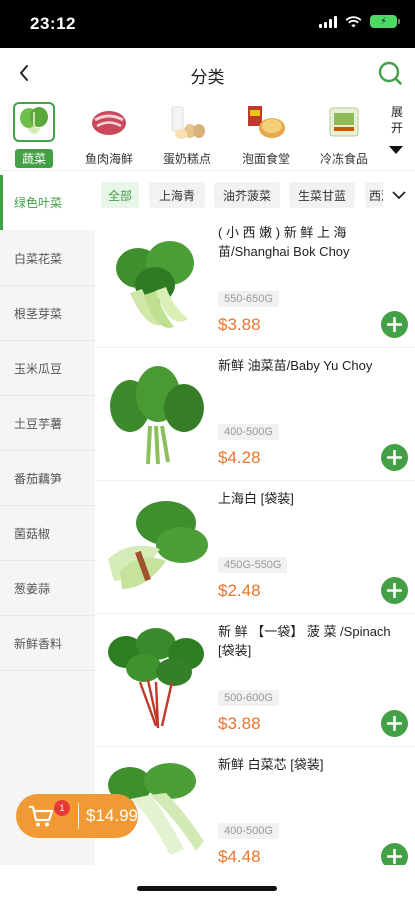 The width and height of the screenshot is (415, 900). What do you see at coordinates (47, 588) in the screenshot?
I see `sidebar-item-scallion-ginger-garlic: 葱姜蒜` at bounding box center [47, 588].